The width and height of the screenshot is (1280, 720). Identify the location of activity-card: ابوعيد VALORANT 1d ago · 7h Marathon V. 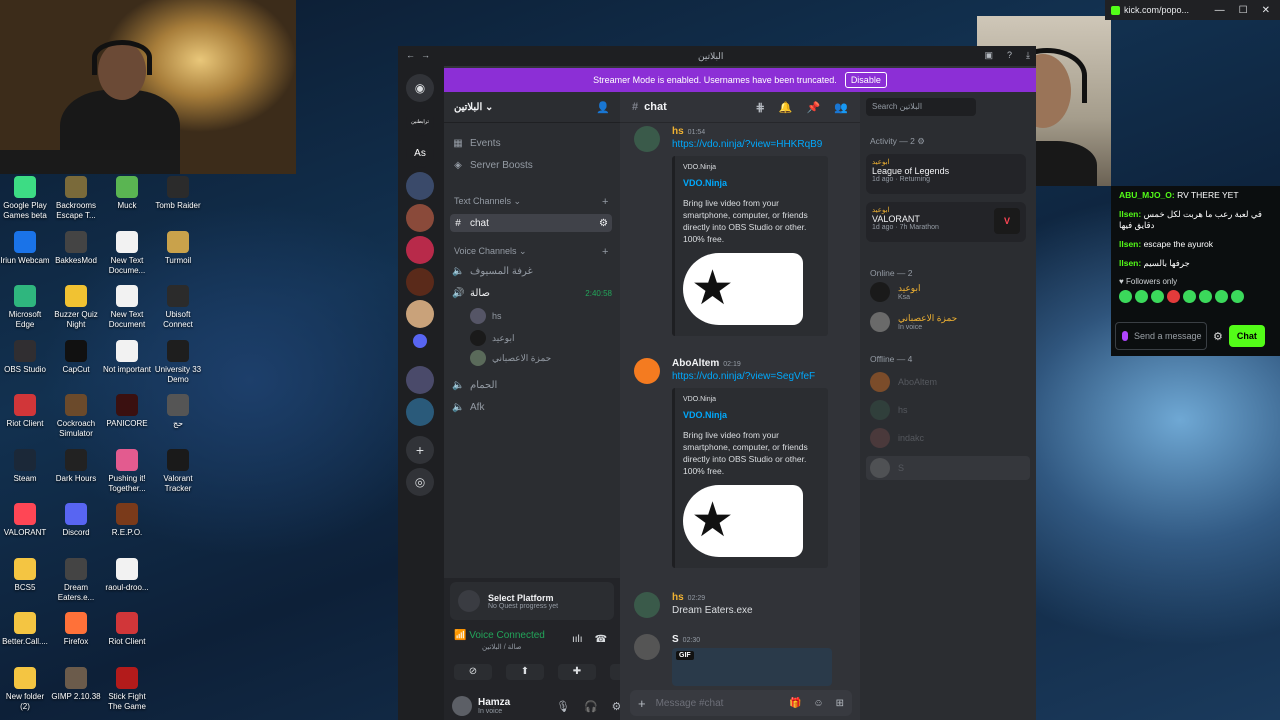
(946, 222).